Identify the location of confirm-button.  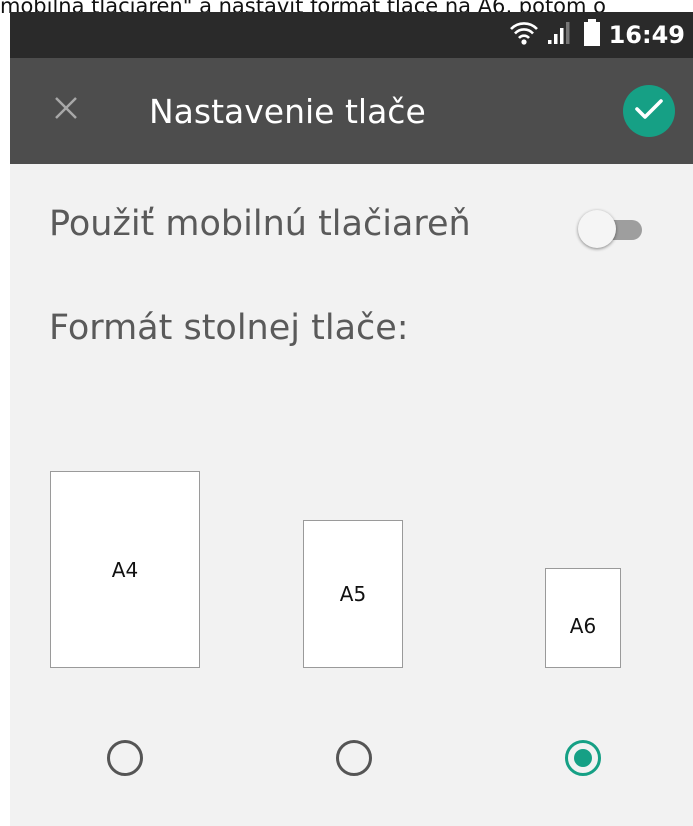
(649, 111).